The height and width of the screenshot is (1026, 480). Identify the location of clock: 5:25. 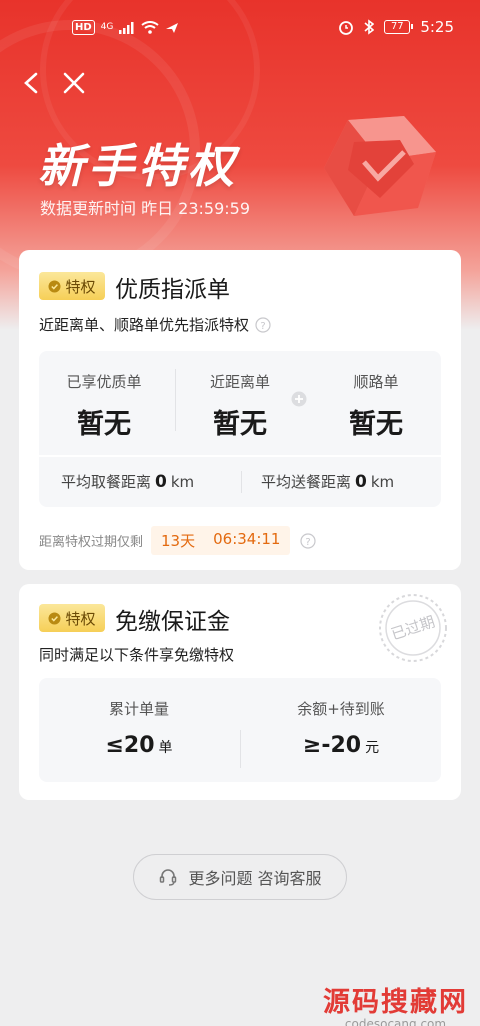
(437, 27).